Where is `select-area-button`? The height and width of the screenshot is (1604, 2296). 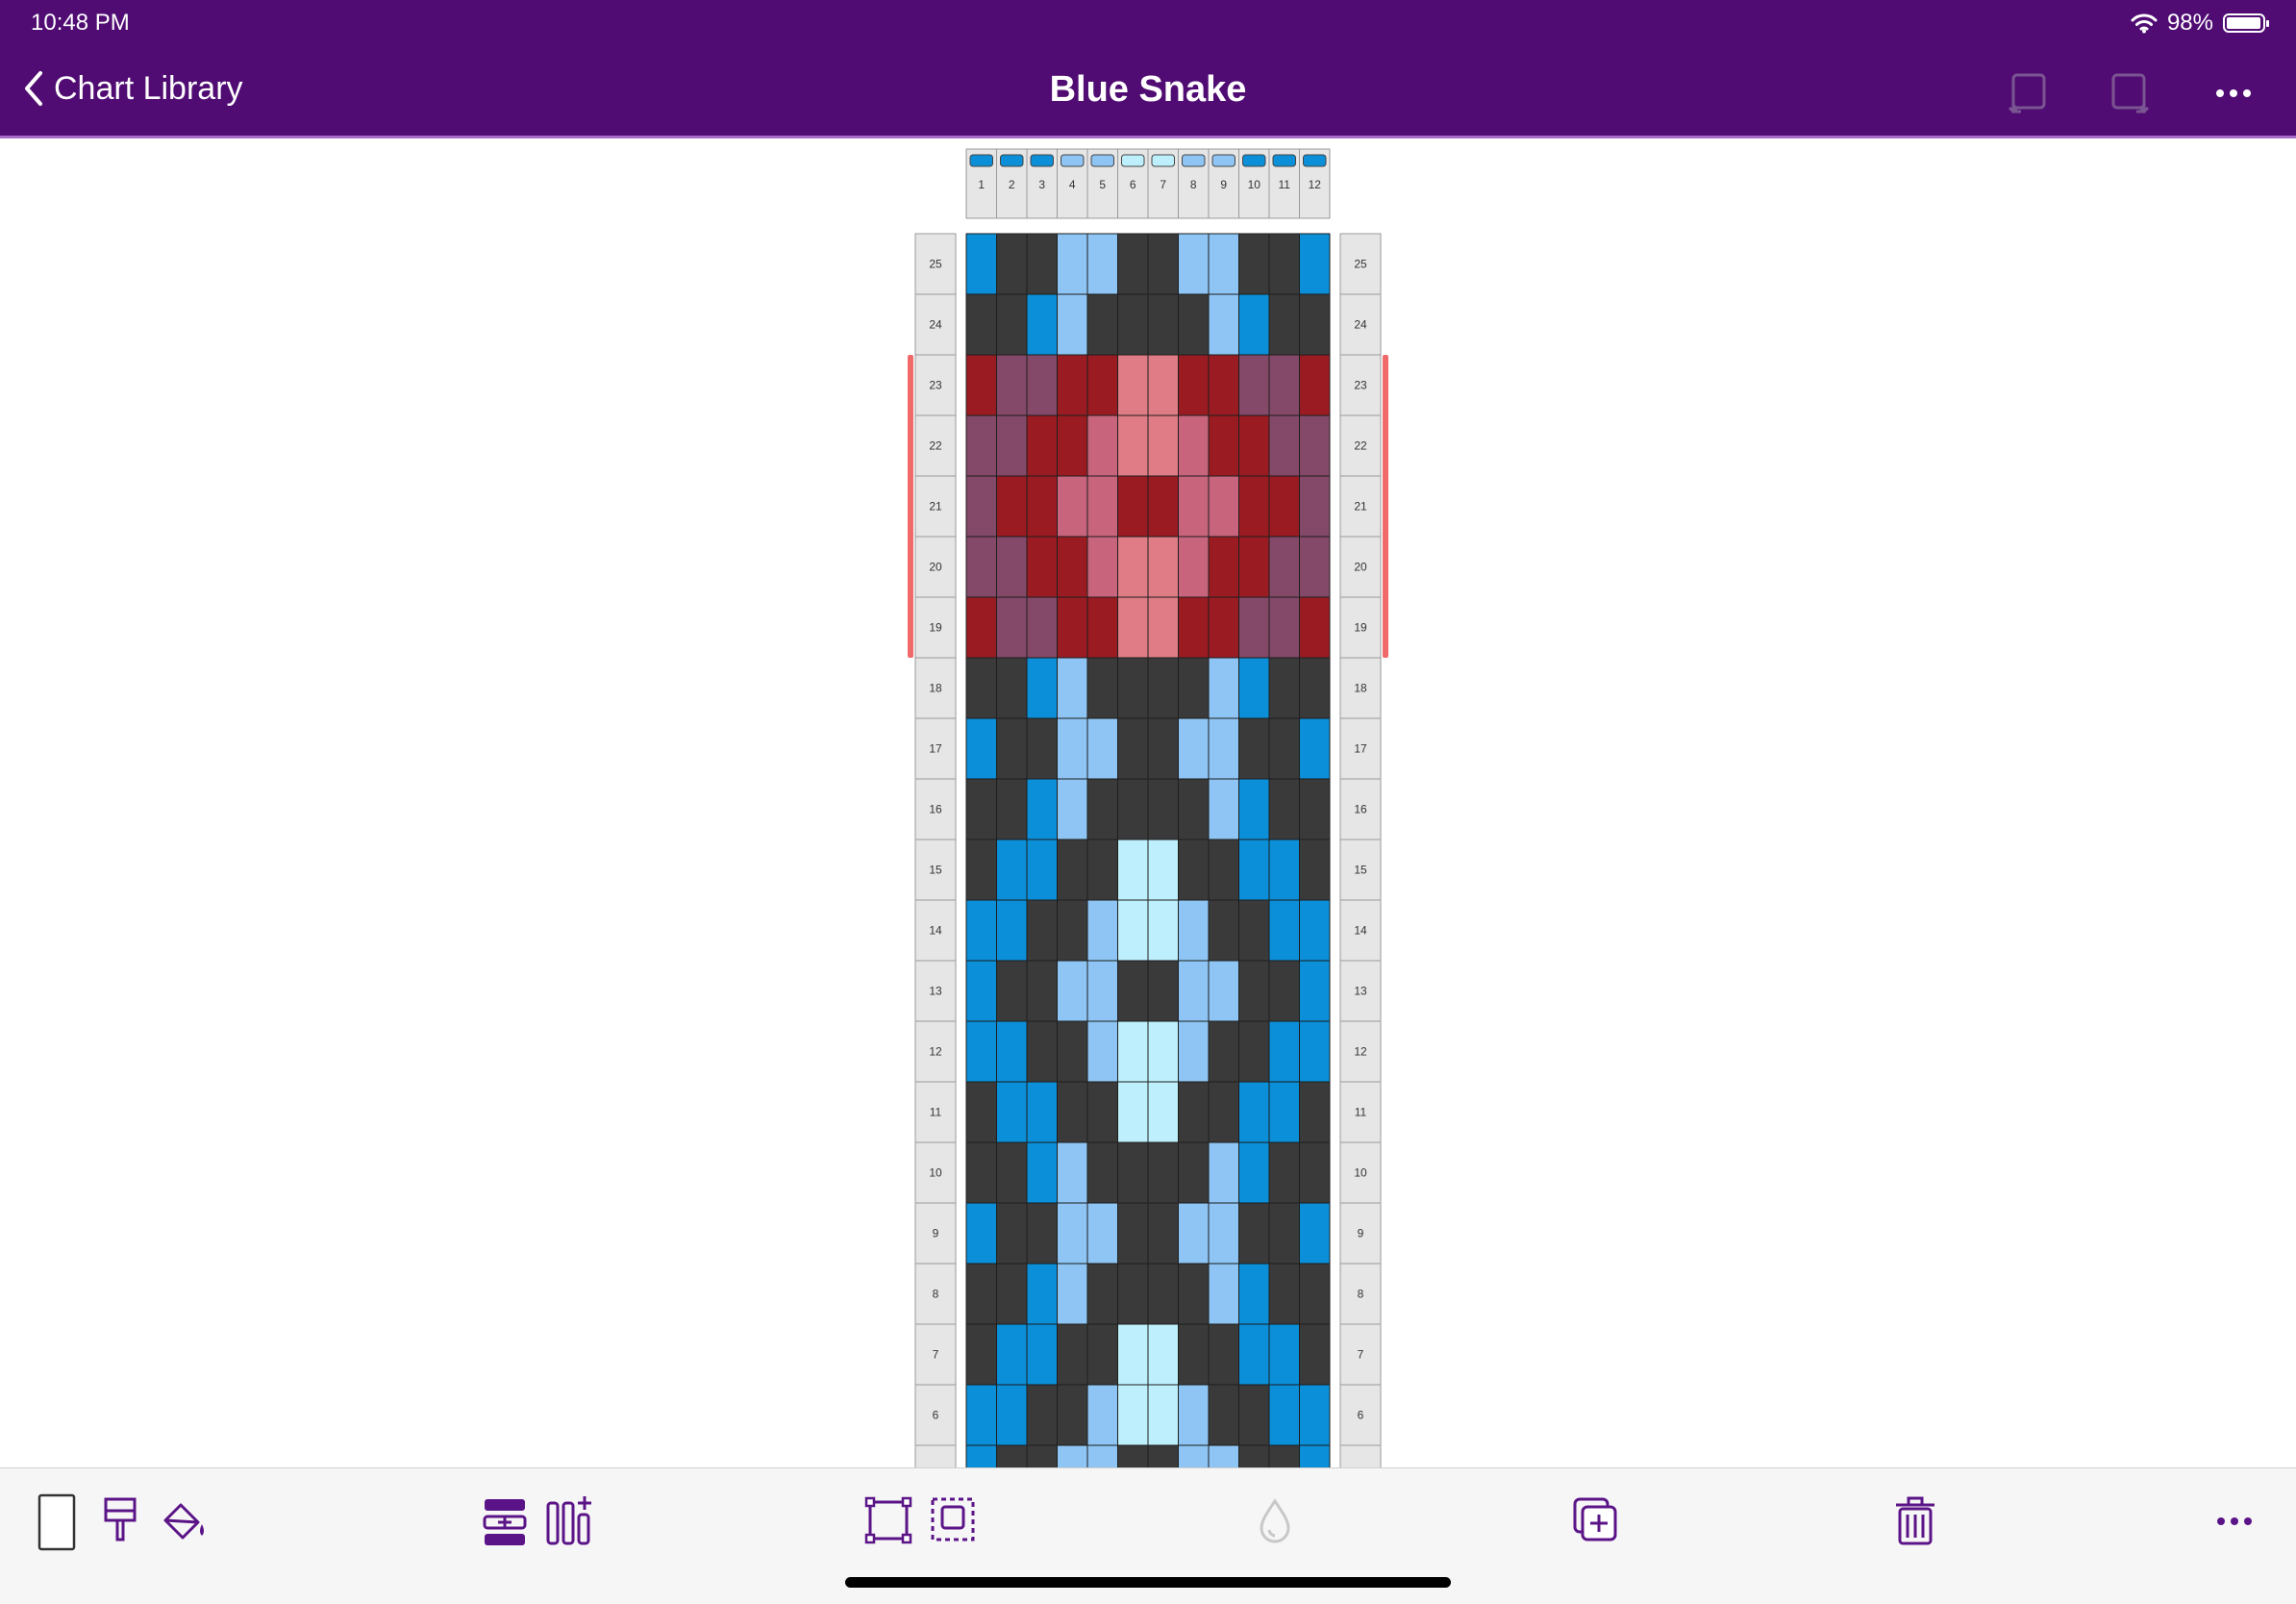
select-area-button is located at coordinates (954, 1521).